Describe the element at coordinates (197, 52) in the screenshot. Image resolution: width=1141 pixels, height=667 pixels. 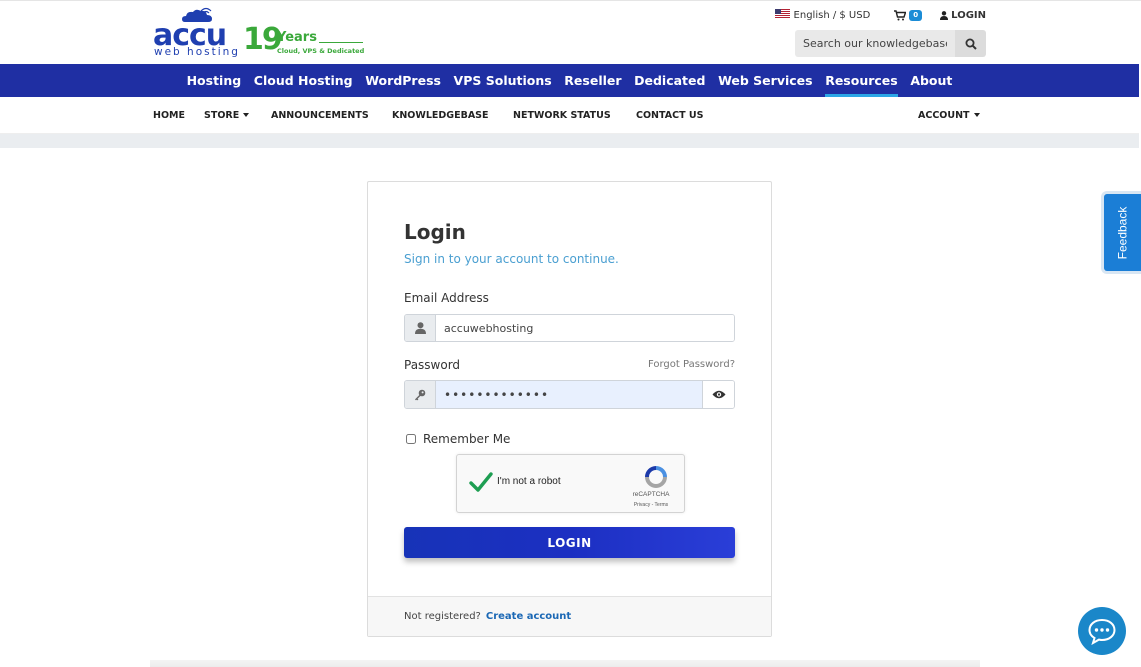
I see `logo-tagline: web hosting` at that location.